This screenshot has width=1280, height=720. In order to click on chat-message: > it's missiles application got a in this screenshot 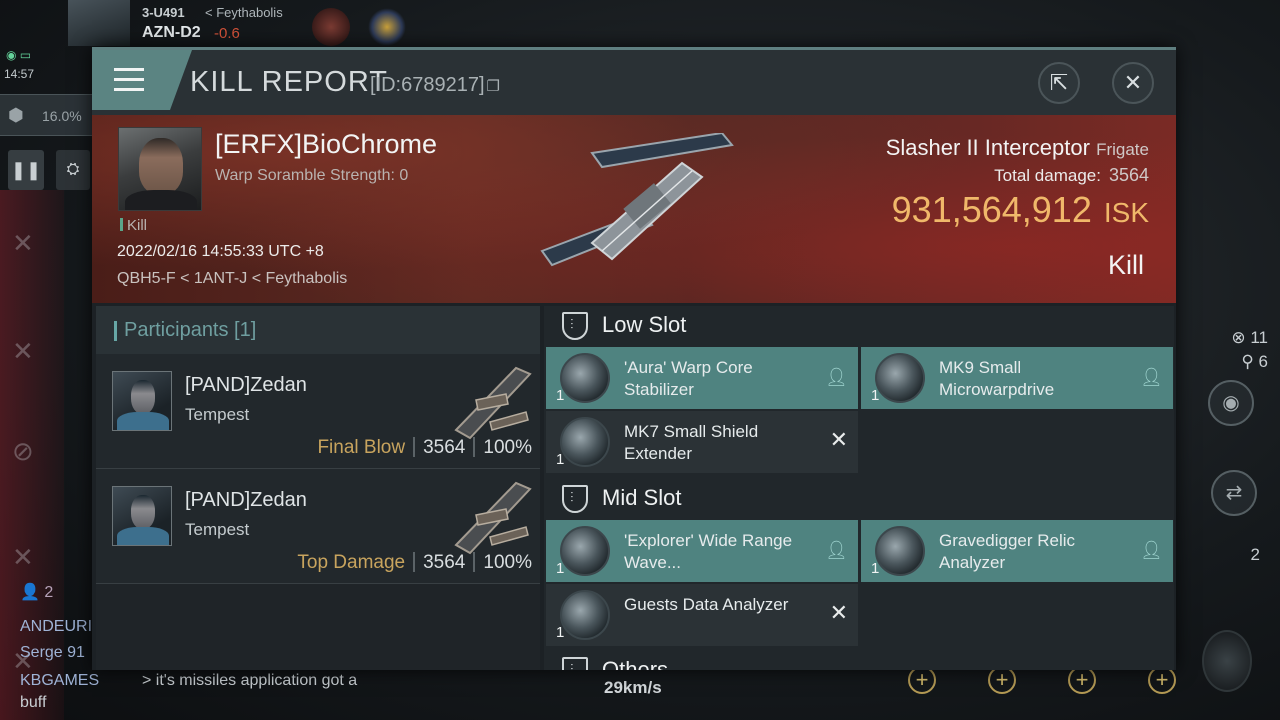, I will do `click(250, 680)`.